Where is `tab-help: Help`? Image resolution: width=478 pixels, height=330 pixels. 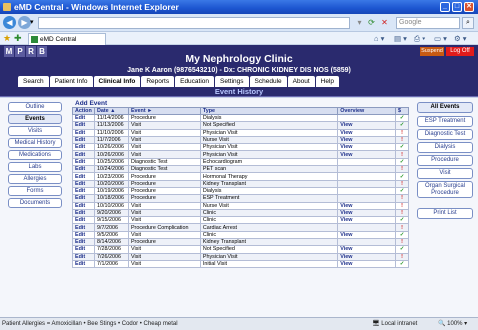 tab-help: Help is located at coordinates (327, 81).